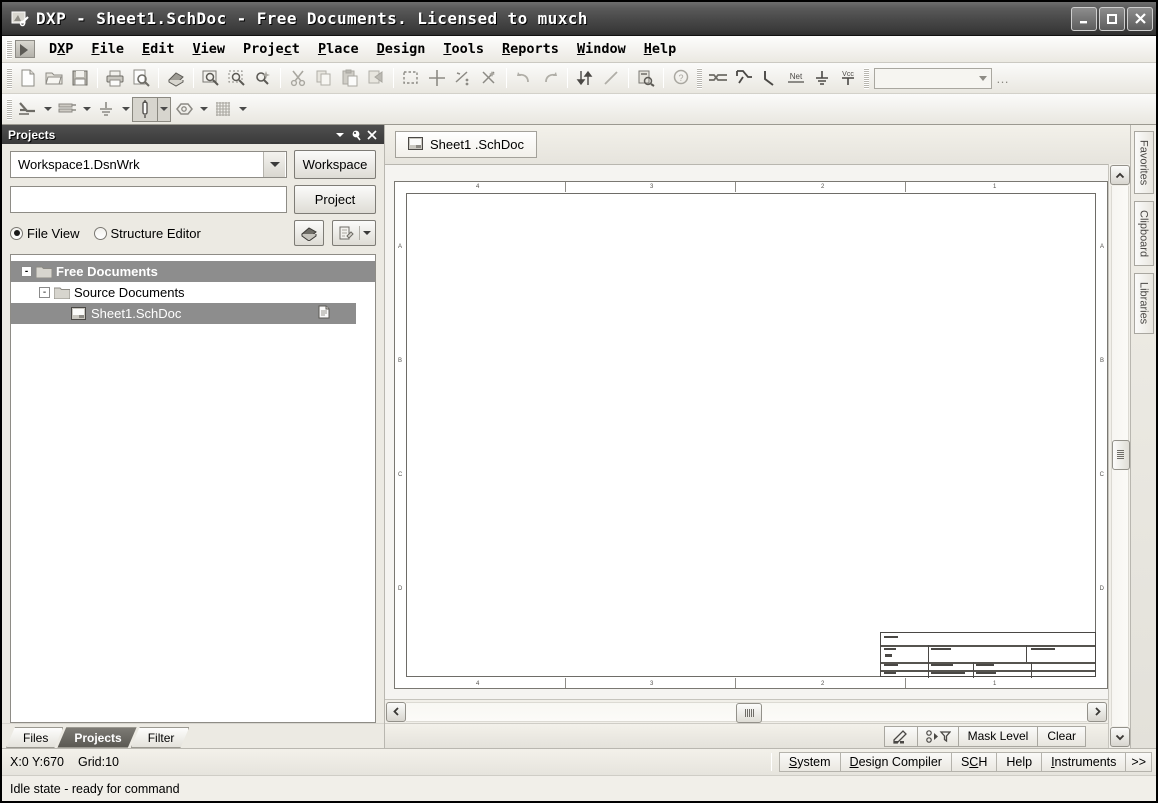  Describe the element at coordinates (148, 164) in the screenshot. I see `workspace-combo: Workspace1.DsnWrk` at that location.